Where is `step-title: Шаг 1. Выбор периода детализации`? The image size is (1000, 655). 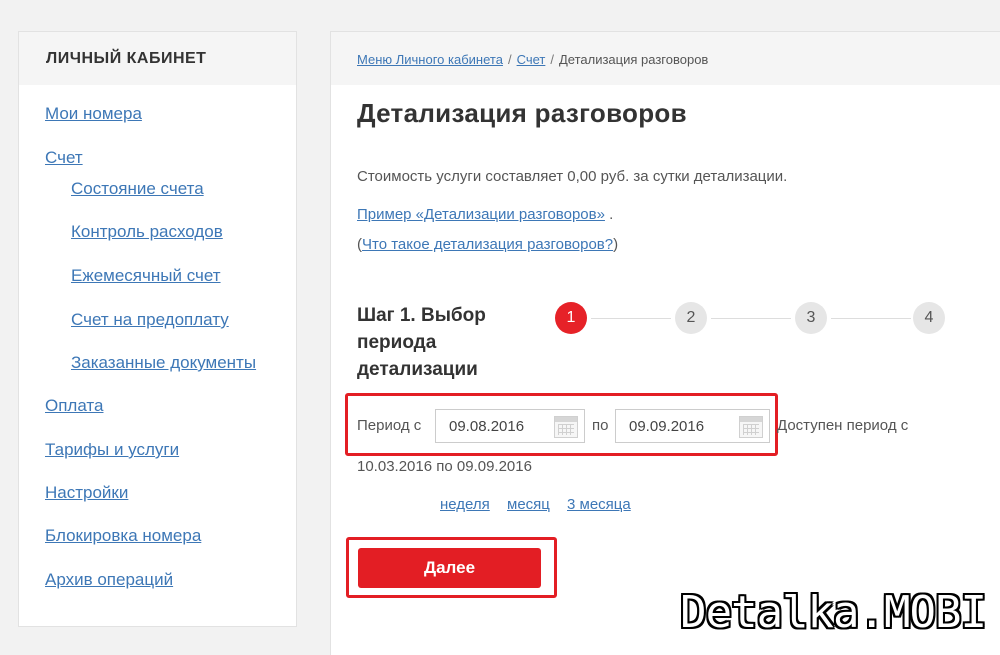
step-title: Шаг 1. Выбор периода детализации is located at coordinates (421, 342).